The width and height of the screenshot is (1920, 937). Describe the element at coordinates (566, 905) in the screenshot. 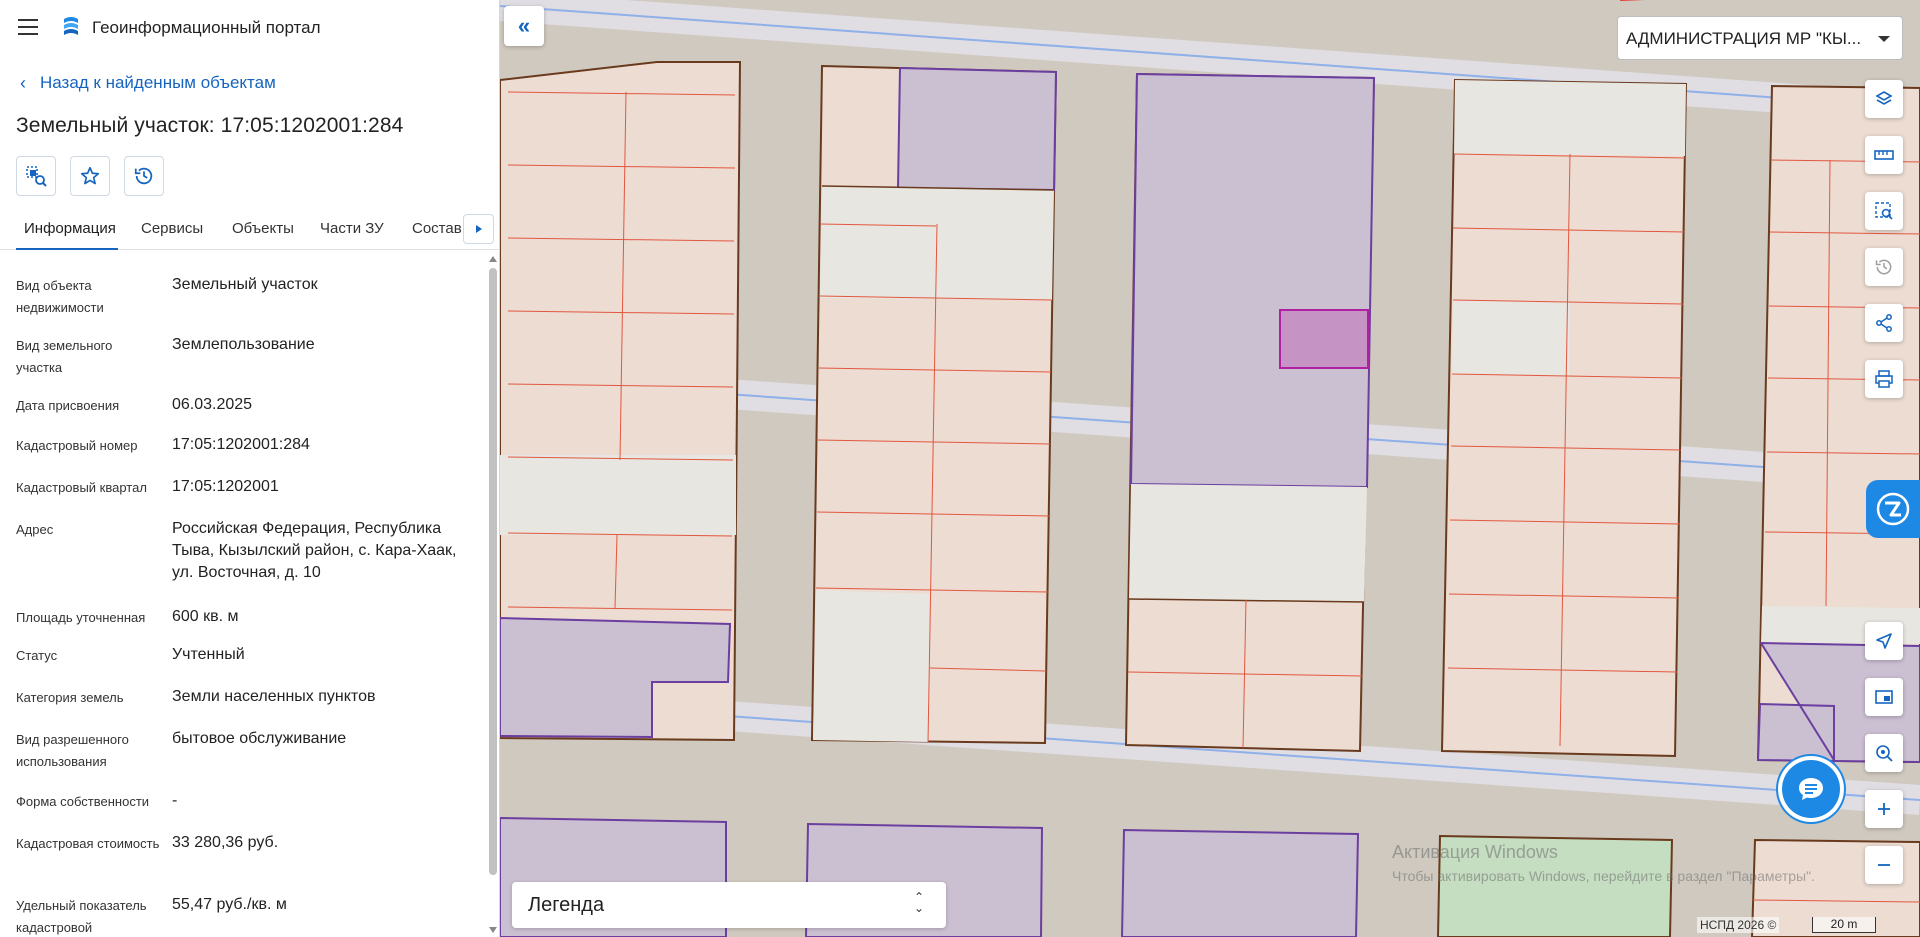

I see `legend-title: Легенда` at that location.